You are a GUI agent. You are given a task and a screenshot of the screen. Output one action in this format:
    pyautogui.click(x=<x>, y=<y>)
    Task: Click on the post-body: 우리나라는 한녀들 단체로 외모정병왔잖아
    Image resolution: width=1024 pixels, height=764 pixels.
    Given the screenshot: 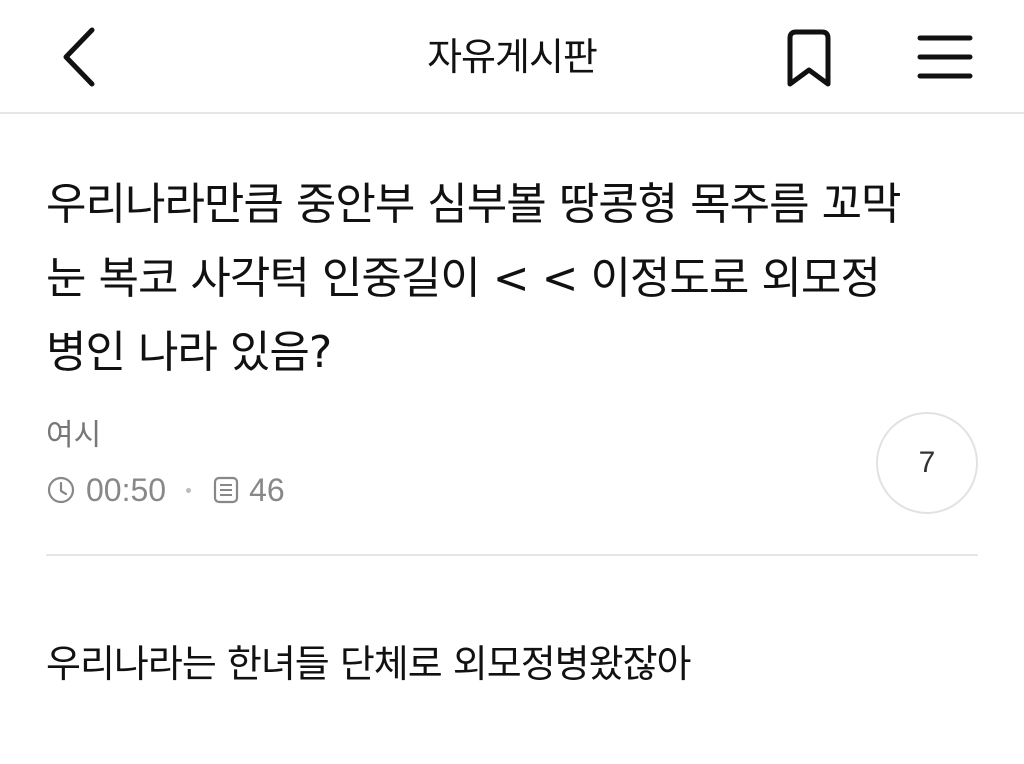 What is the action you would take?
    pyautogui.click(x=369, y=664)
    